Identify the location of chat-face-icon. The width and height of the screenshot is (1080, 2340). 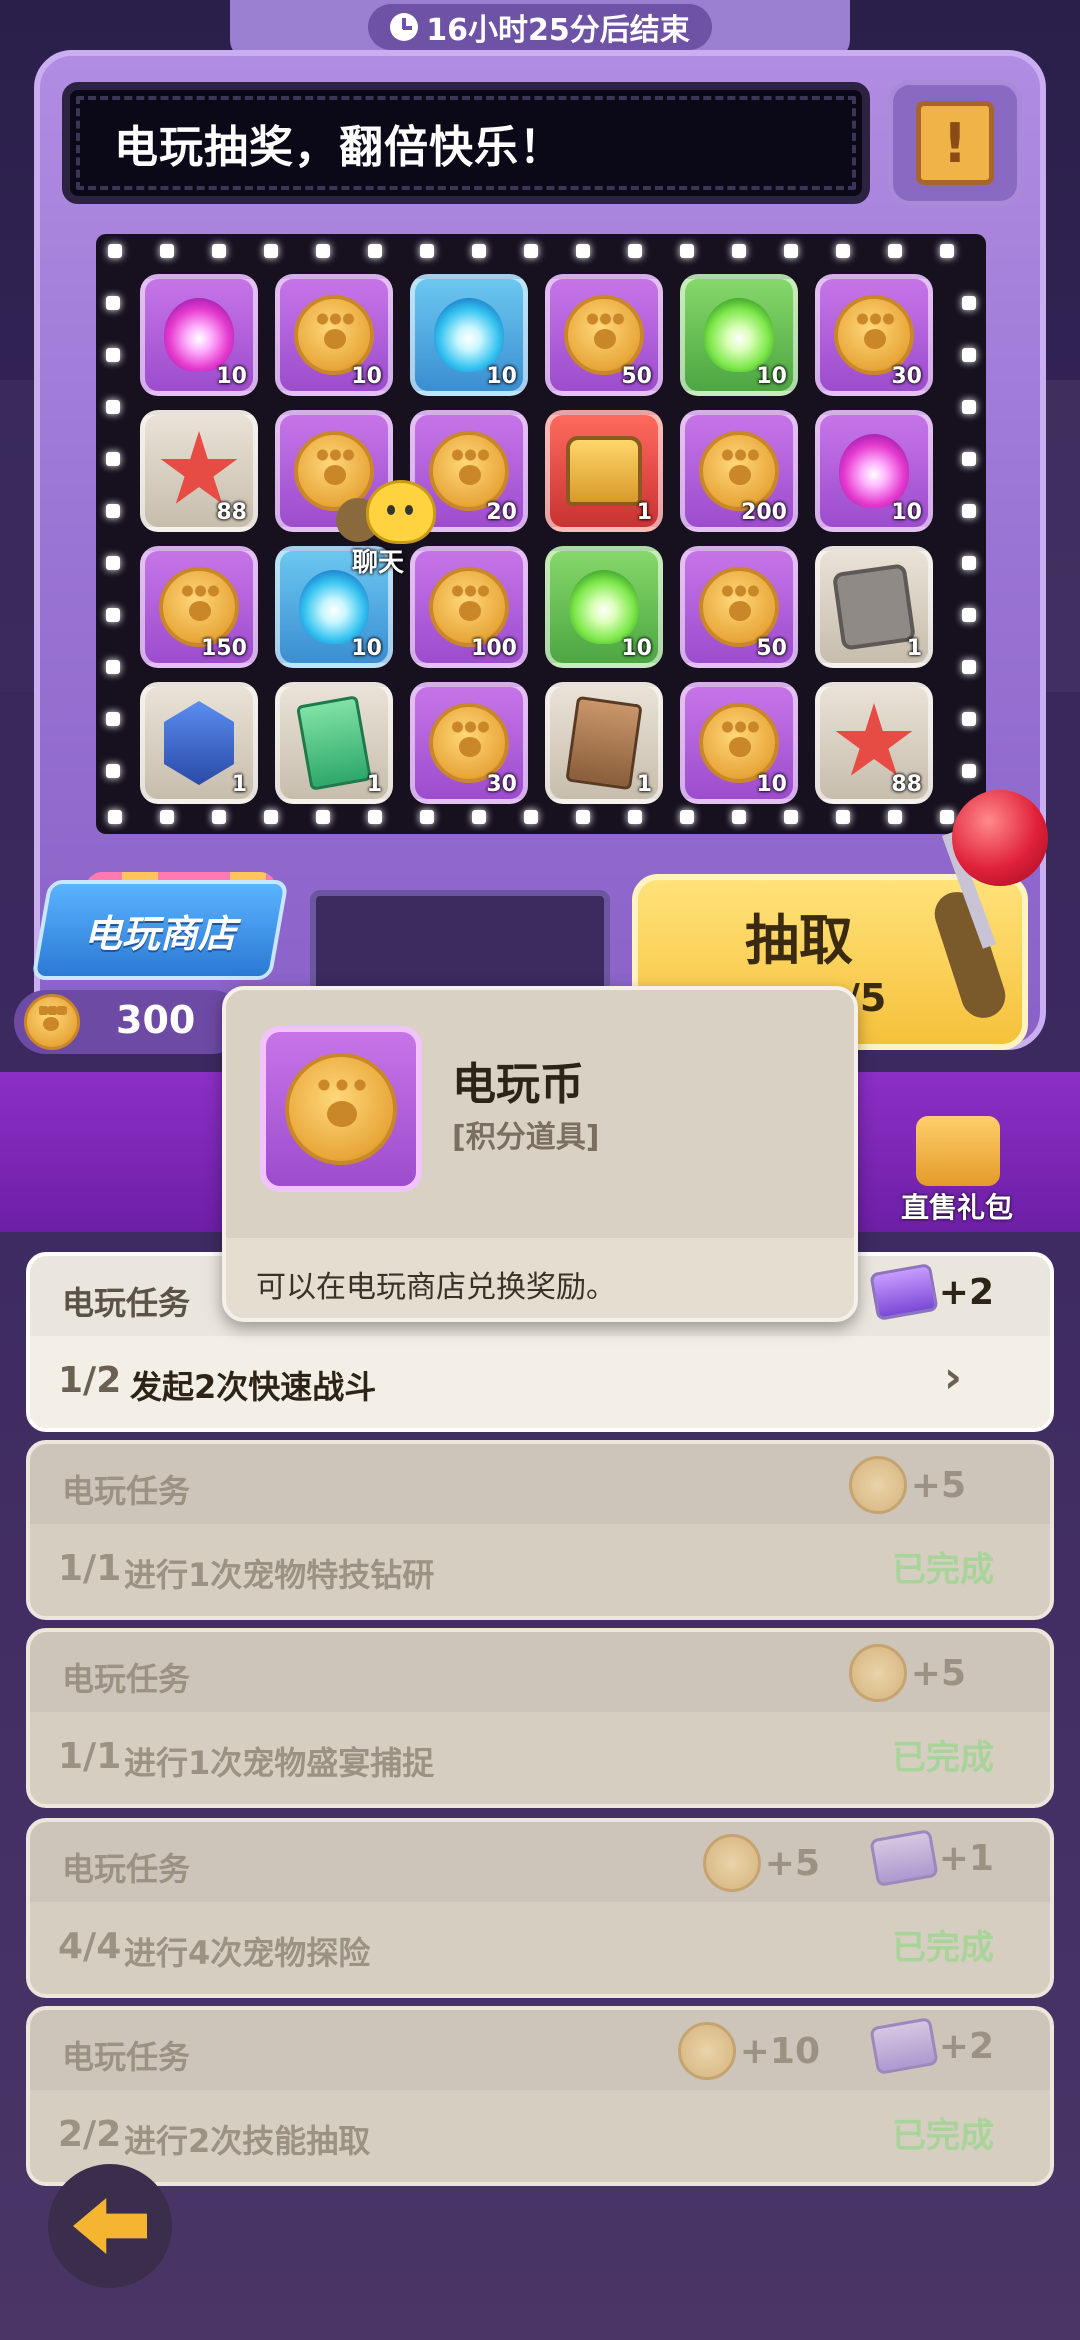
(401, 512).